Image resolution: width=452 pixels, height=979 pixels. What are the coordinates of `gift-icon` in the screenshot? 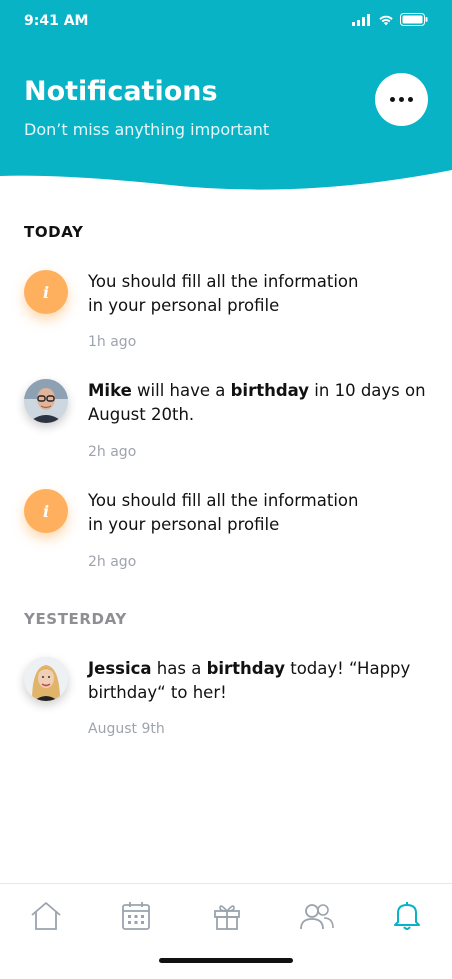 It's located at (227, 917).